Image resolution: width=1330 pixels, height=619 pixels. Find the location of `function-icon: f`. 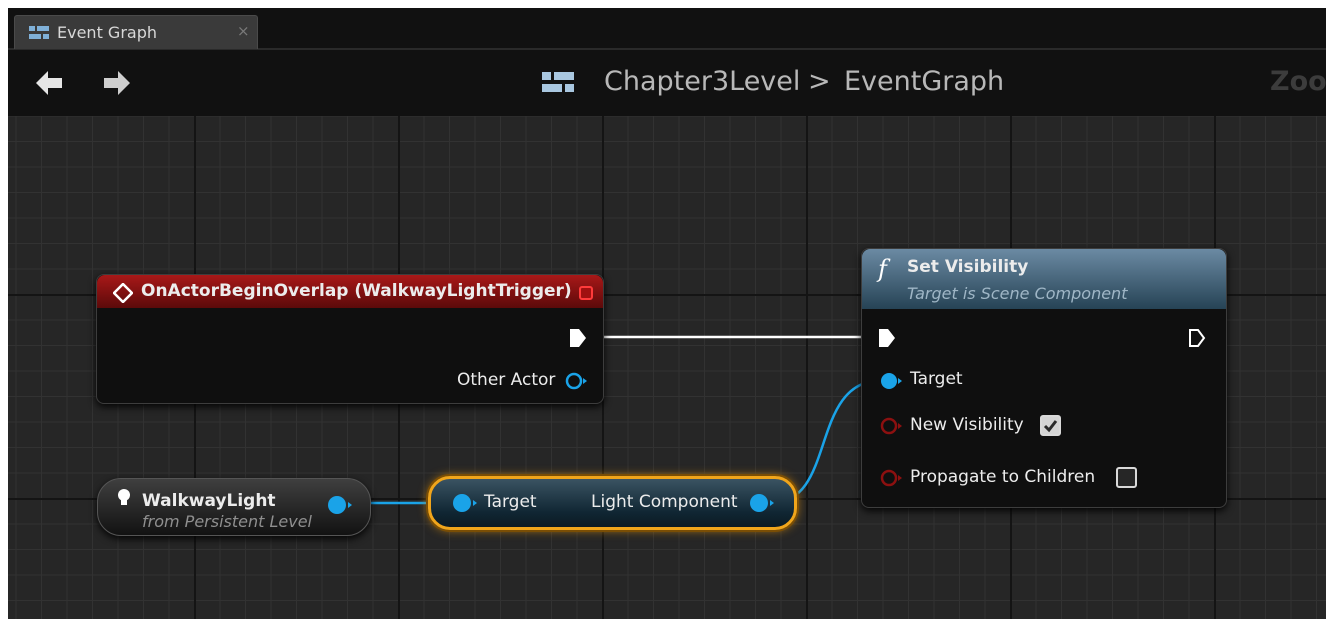

function-icon: f is located at coordinates (882, 269).